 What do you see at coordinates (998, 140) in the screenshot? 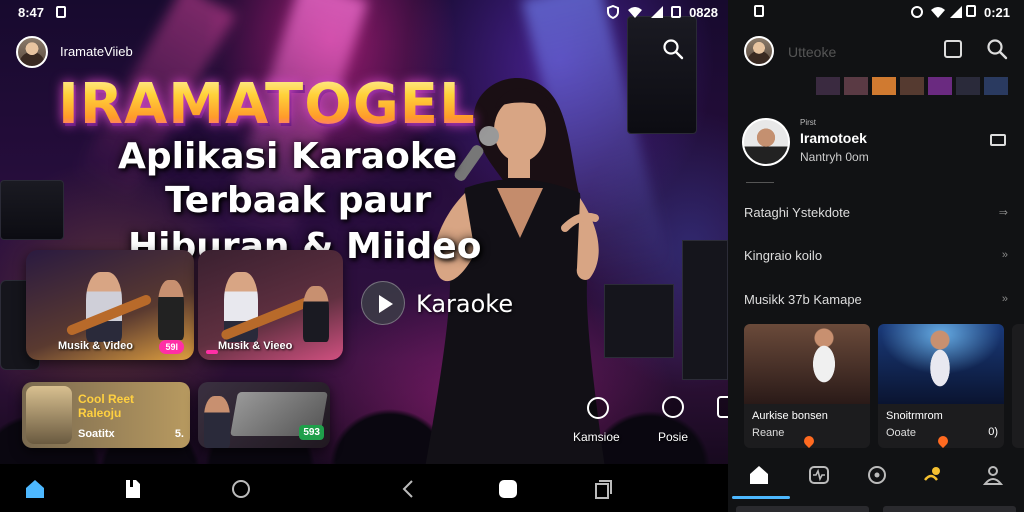
I see `book-icon` at bounding box center [998, 140].